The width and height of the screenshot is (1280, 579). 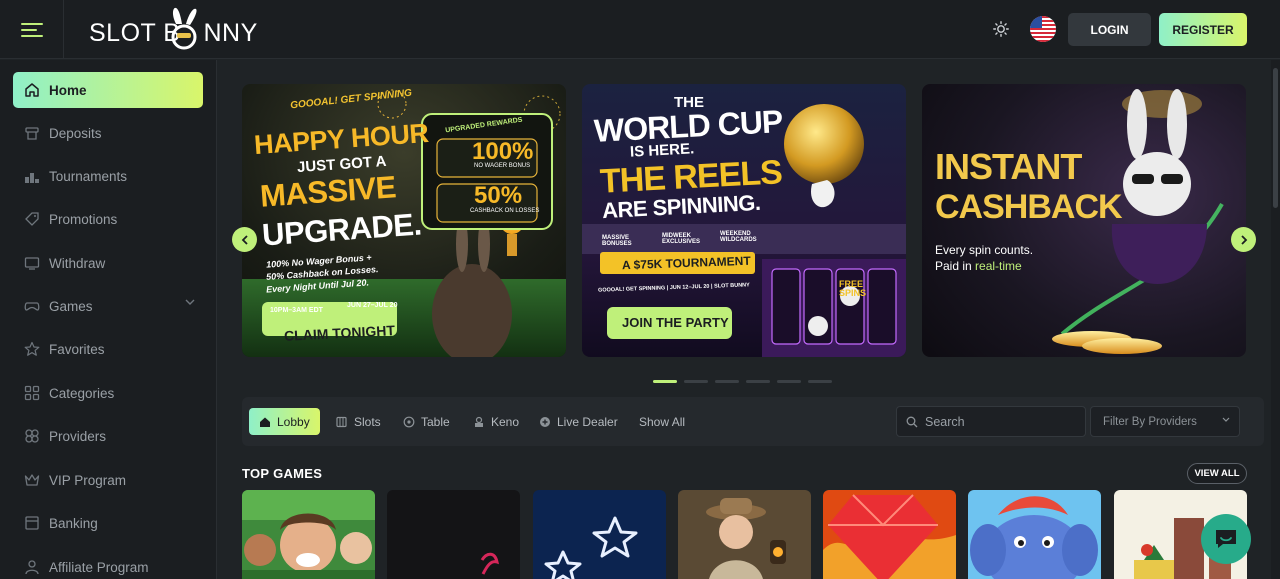 I want to click on tab-label: Show All, so click(x=662, y=421).